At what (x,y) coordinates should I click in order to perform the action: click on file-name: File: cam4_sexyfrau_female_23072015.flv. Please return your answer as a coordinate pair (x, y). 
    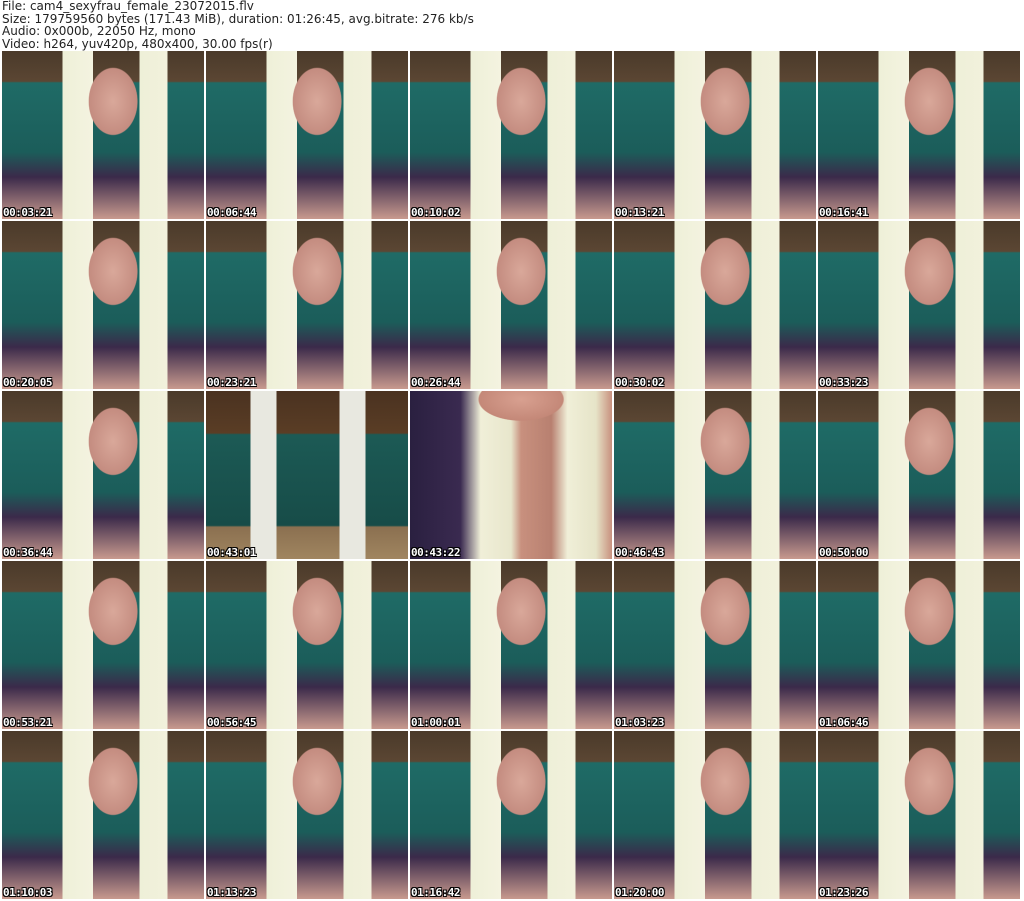
    Looking at the image, I should click on (128, 6).